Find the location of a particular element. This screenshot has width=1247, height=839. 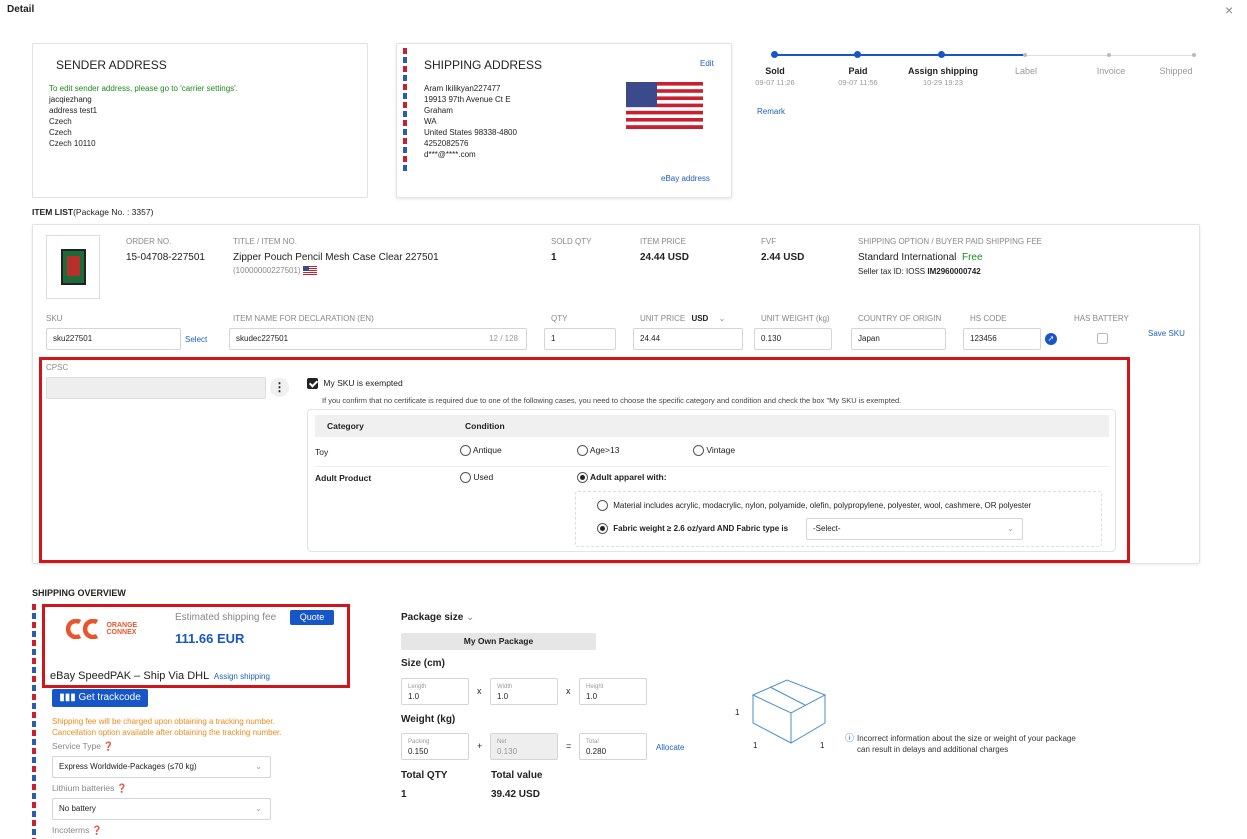

shipping-option: Standard International Free is located at coordinates (920, 257).